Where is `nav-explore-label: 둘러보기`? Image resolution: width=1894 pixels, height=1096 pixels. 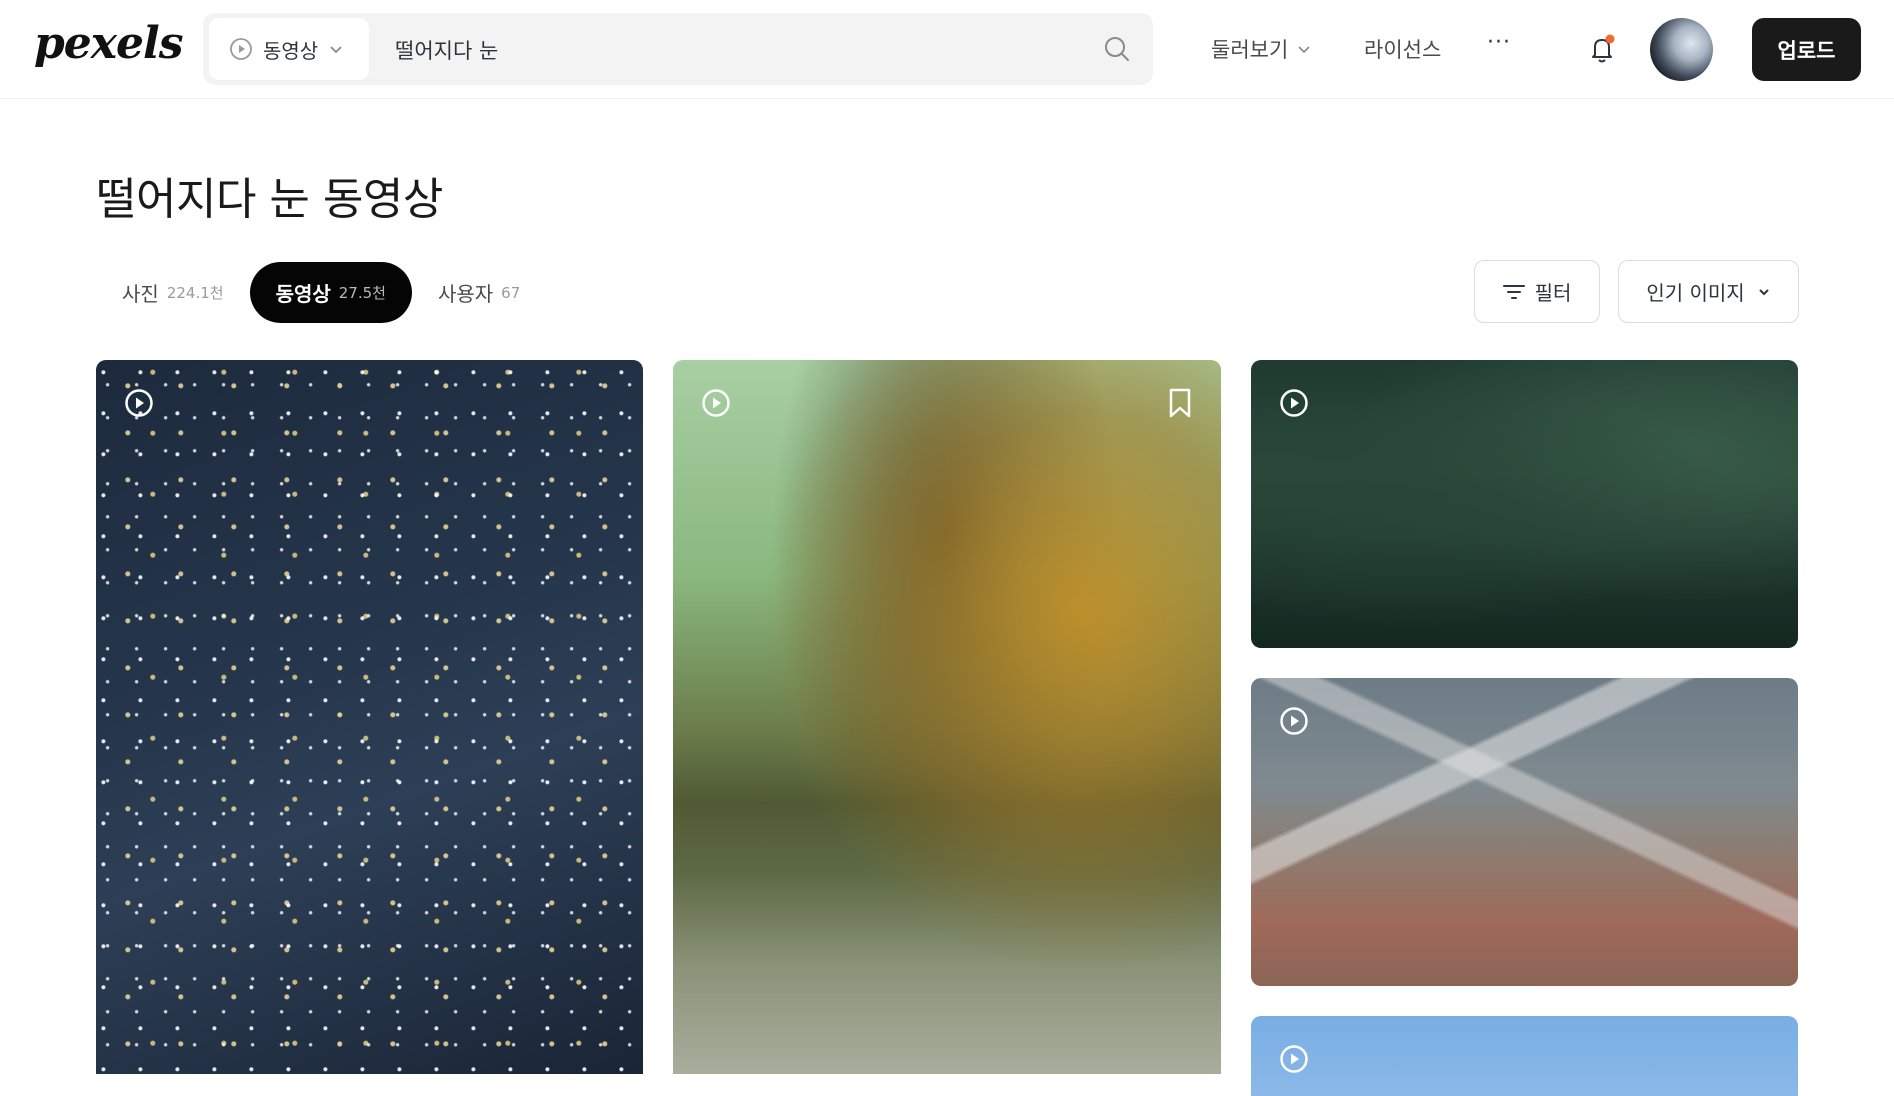 nav-explore-label: 둘러보기 is located at coordinates (1250, 50).